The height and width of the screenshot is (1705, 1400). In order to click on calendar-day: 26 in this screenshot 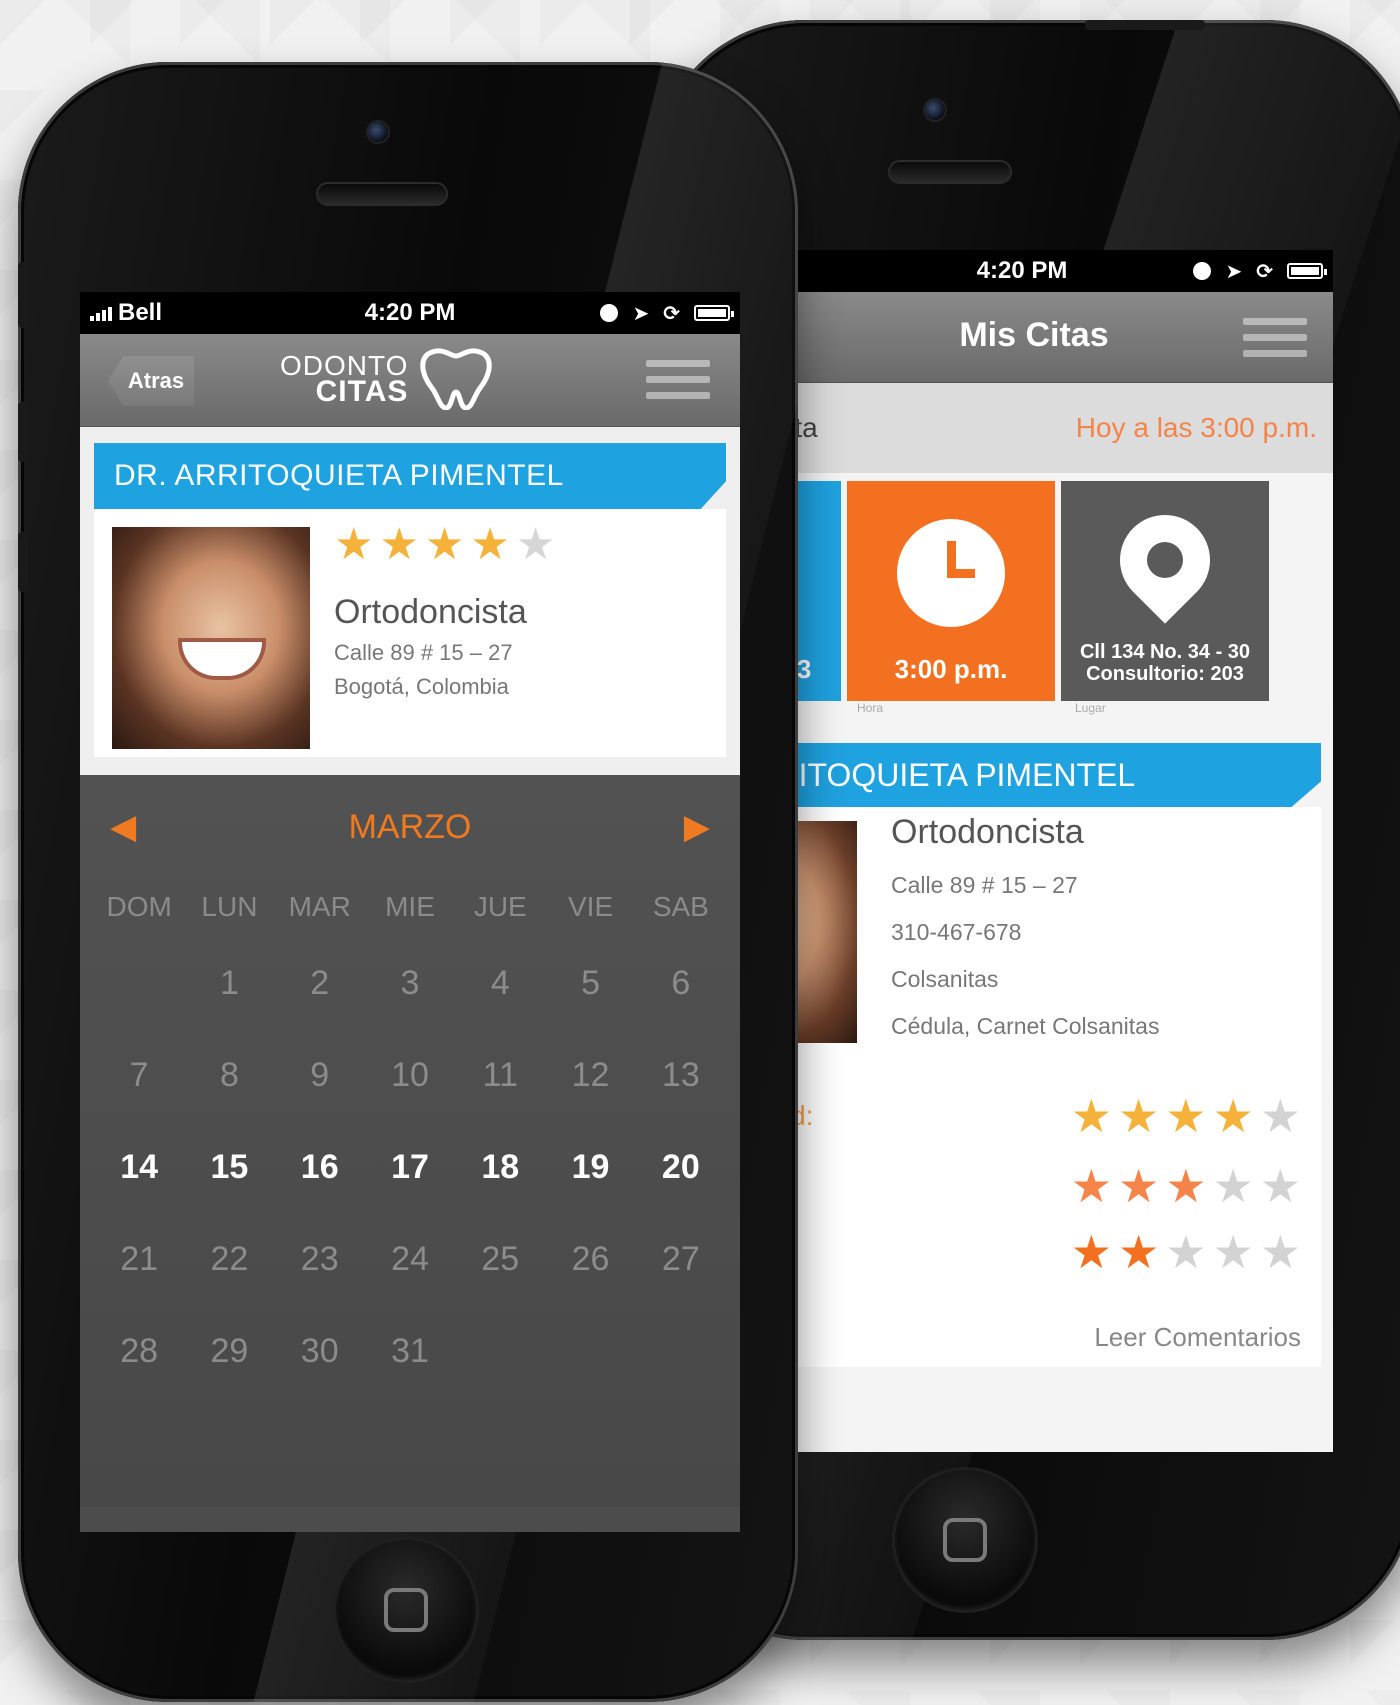, I will do `click(590, 1259)`.